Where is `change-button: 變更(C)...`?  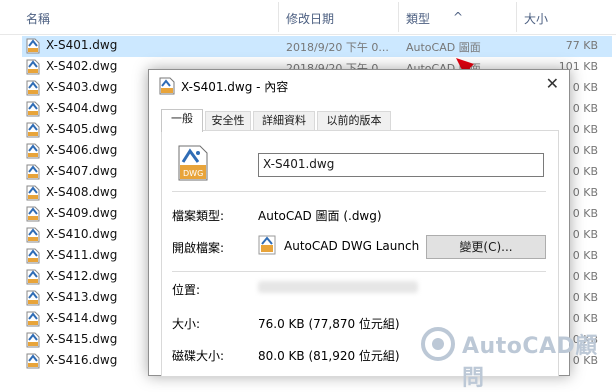 change-button: 變更(C)... is located at coordinates (486, 247).